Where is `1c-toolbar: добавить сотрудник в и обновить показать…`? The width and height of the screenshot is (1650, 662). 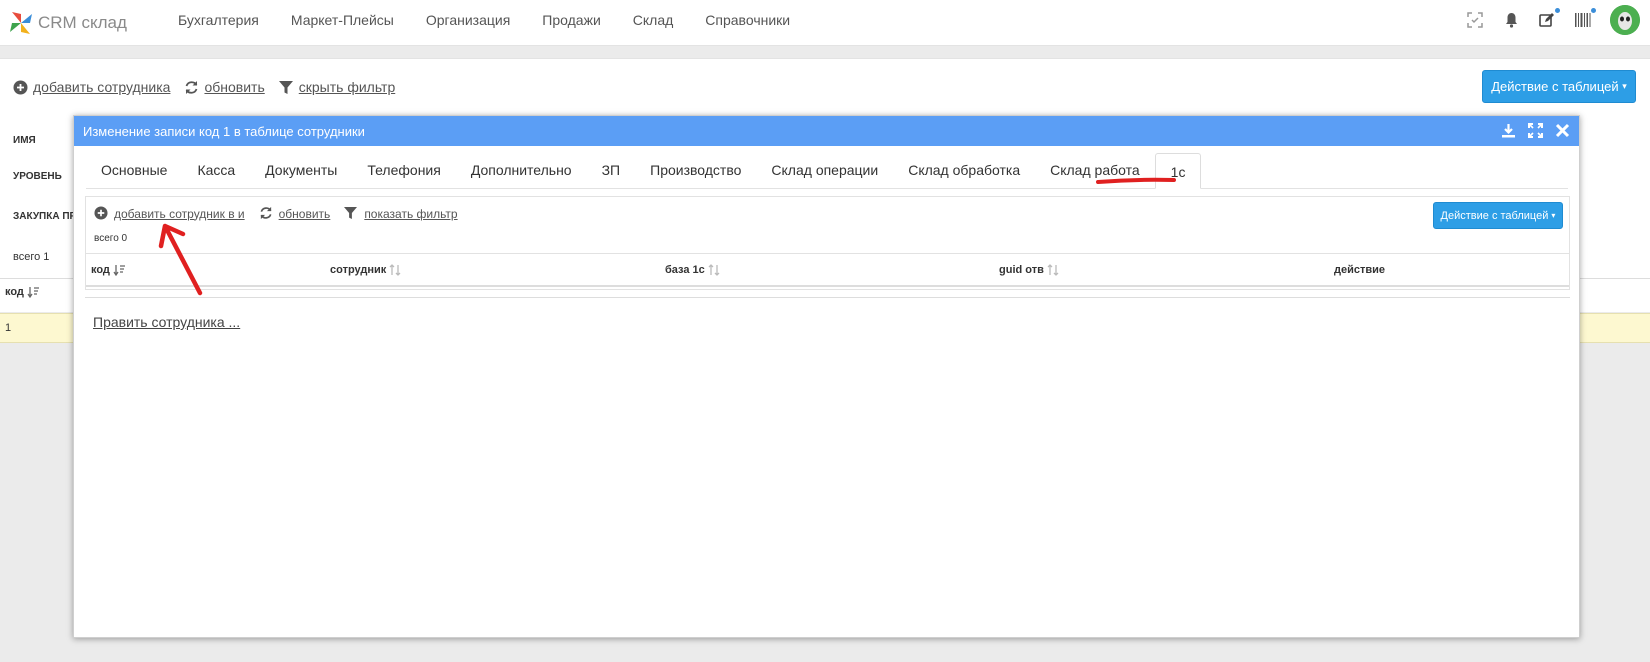 1c-toolbar: добавить сотрудник в и обновить показать… is located at coordinates (276, 213).